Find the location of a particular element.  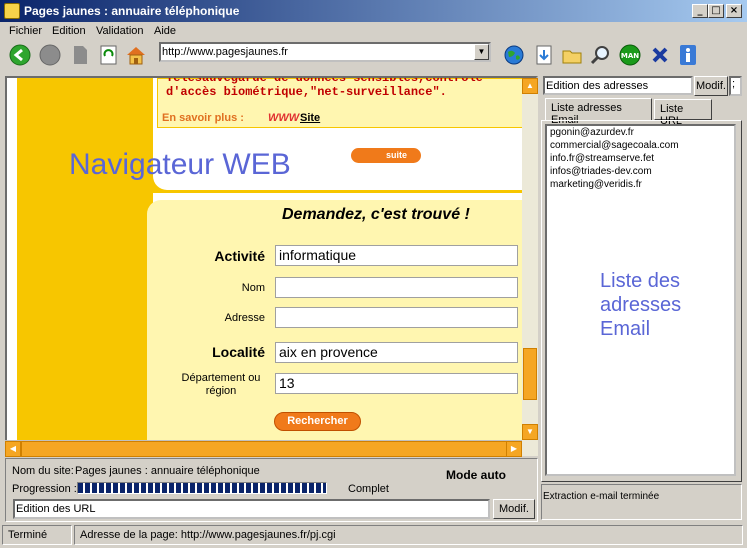

stop-icon is located at coordinates (50, 55).